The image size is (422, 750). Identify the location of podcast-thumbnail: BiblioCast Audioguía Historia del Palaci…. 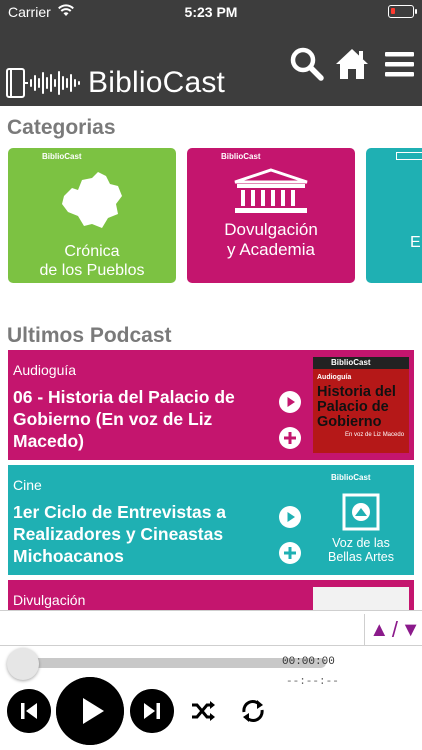
(361, 405).